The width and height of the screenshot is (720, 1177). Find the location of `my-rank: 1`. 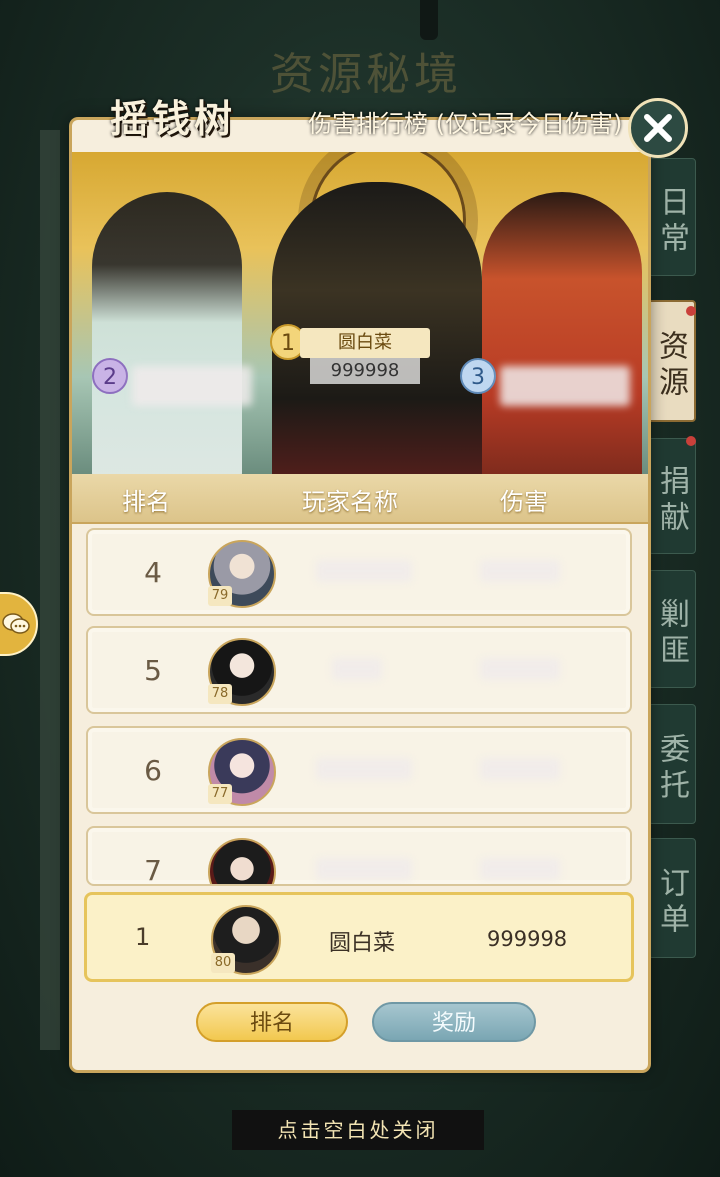

my-rank: 1 is located at coordinates (143, 937).